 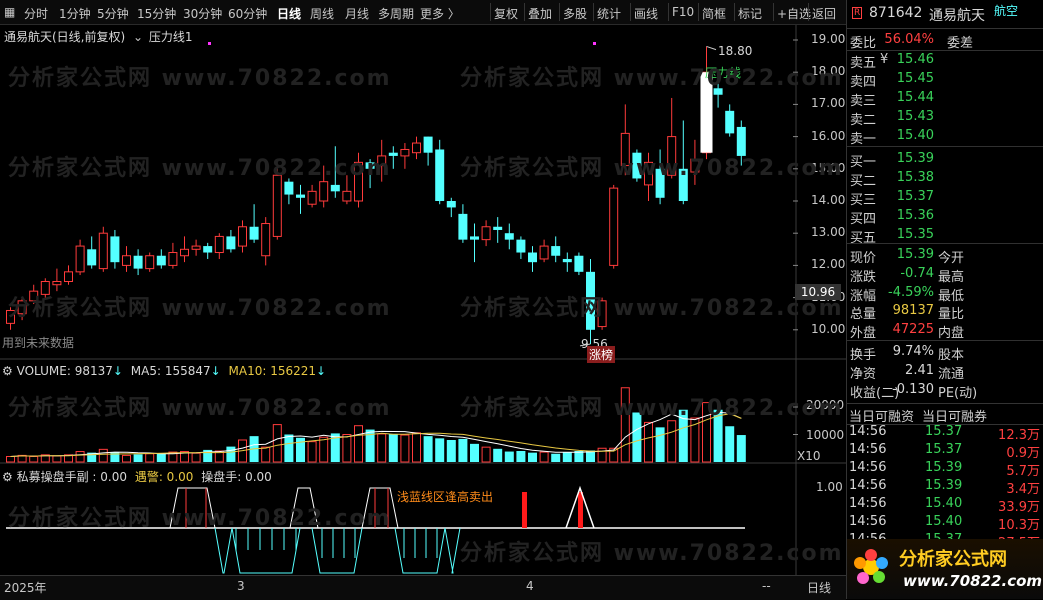 What do you see at coordinates (202, 13) in the screenshot?
I see `period-tab-4: 30分钟` at bounding box center [202, 13].